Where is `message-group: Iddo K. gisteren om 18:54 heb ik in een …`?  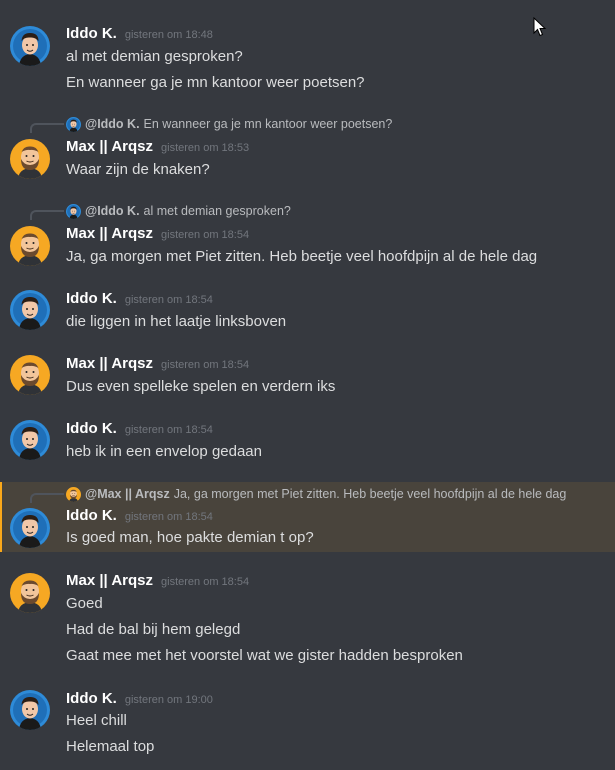 message-group: Iddo K. gisteren om 18:54 heb ik in een … is located at coordinates (307, 442).